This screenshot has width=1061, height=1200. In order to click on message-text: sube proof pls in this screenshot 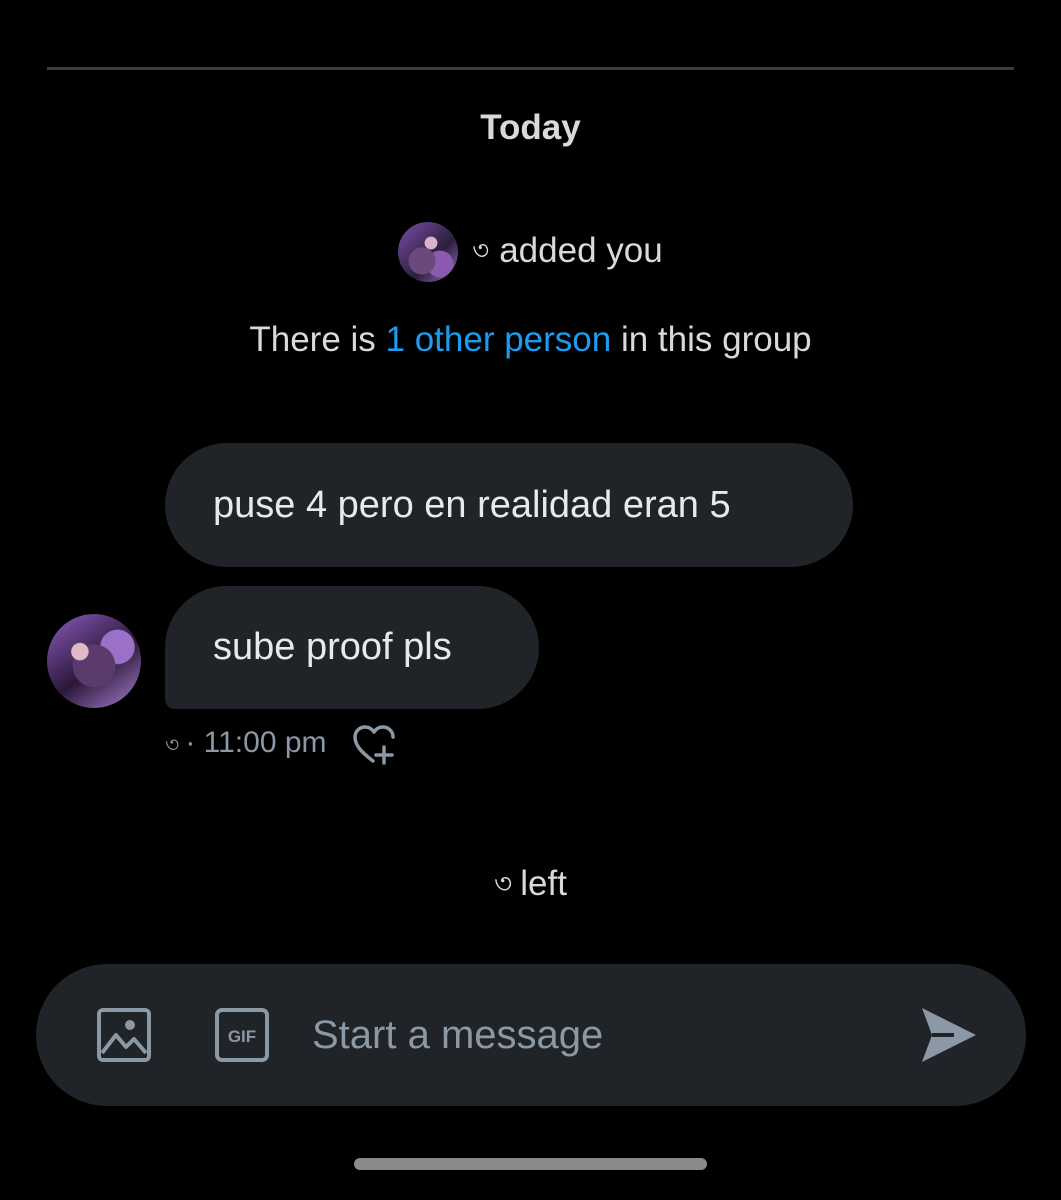, I will do `click(332, 647)`.